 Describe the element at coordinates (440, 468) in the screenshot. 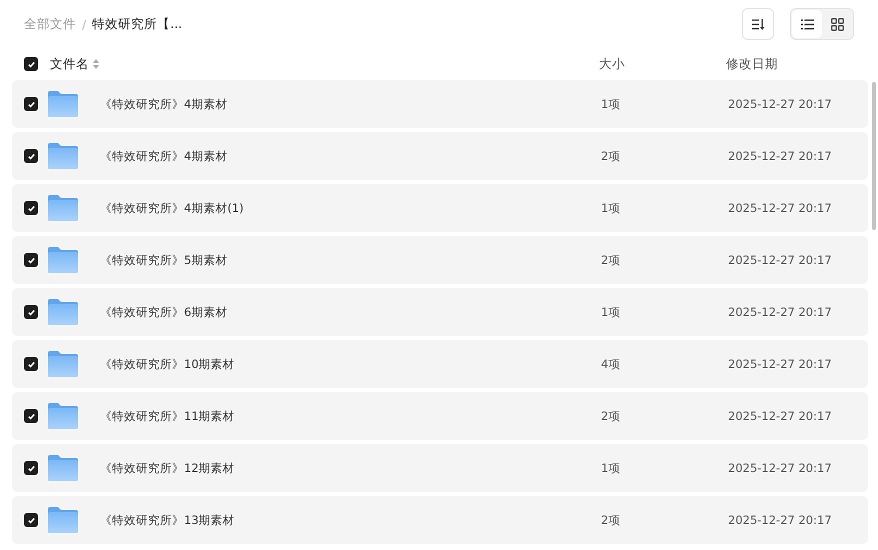

I see `file-row: 《特效研究所》12期素材 1项 2025-12-27 20:17` at that location.